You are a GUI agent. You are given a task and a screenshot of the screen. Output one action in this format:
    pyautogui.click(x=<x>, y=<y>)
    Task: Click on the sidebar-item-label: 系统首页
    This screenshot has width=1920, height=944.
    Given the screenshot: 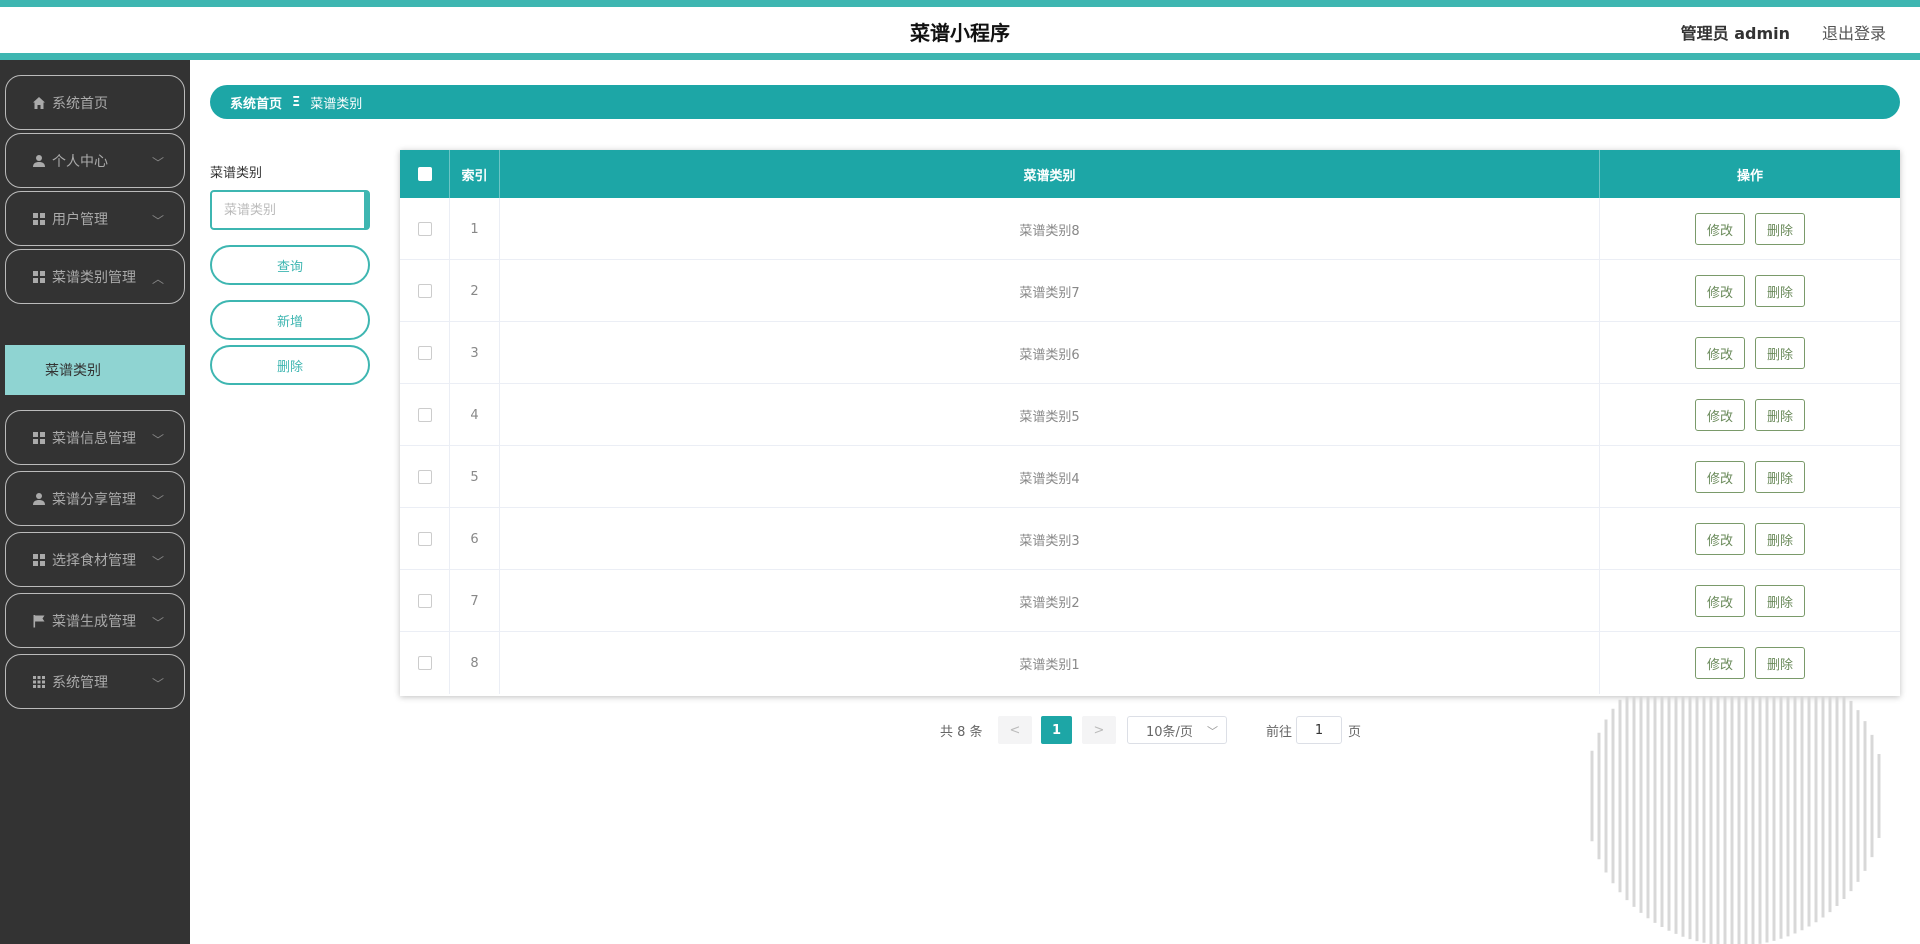 What is the action you would take?
    pyautogui.click(x=80, y=103)
    